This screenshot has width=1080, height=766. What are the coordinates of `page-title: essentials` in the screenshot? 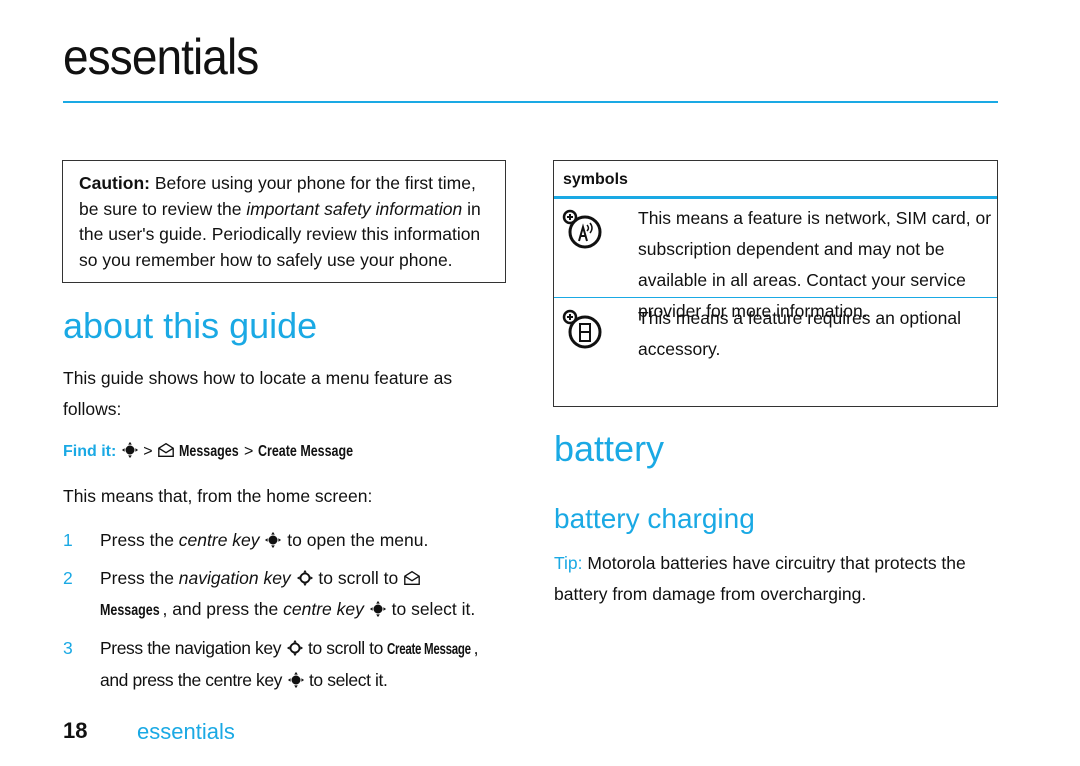 It's located at (161, 57).